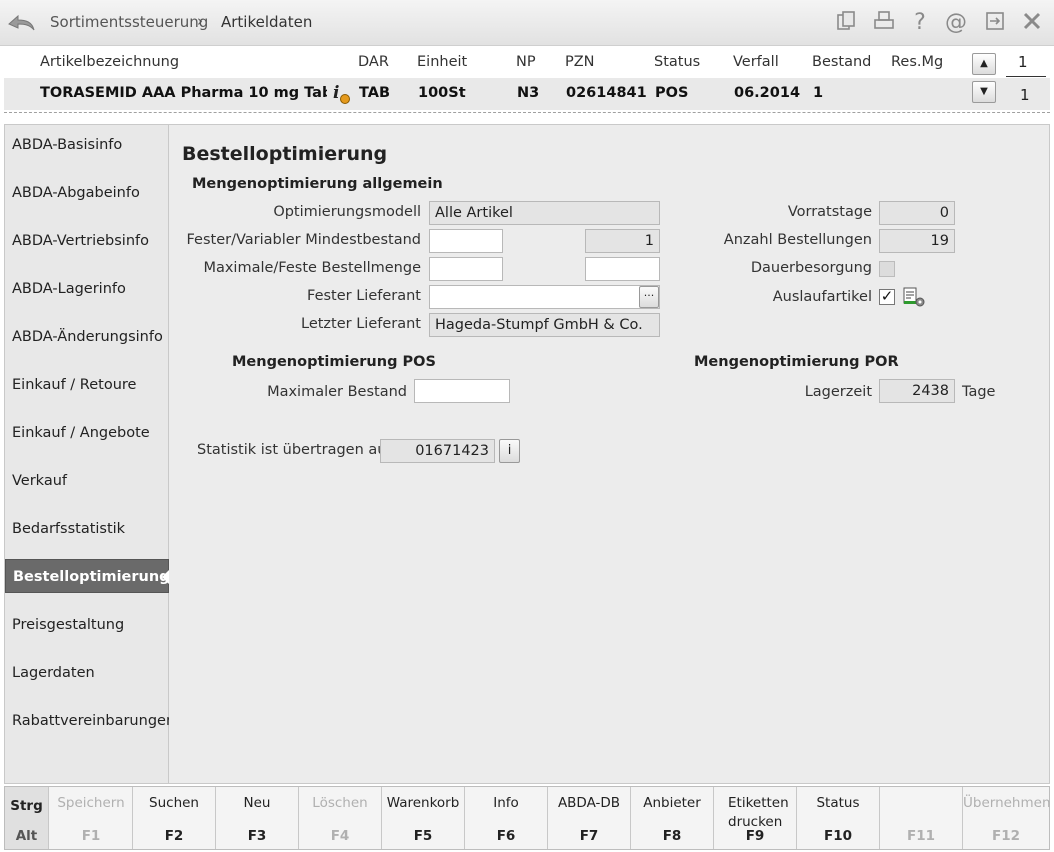 The image size is (1054, 852). Describe the element at coordinates (846, 23) in the screenshot. I see `copy-icon` at that location.